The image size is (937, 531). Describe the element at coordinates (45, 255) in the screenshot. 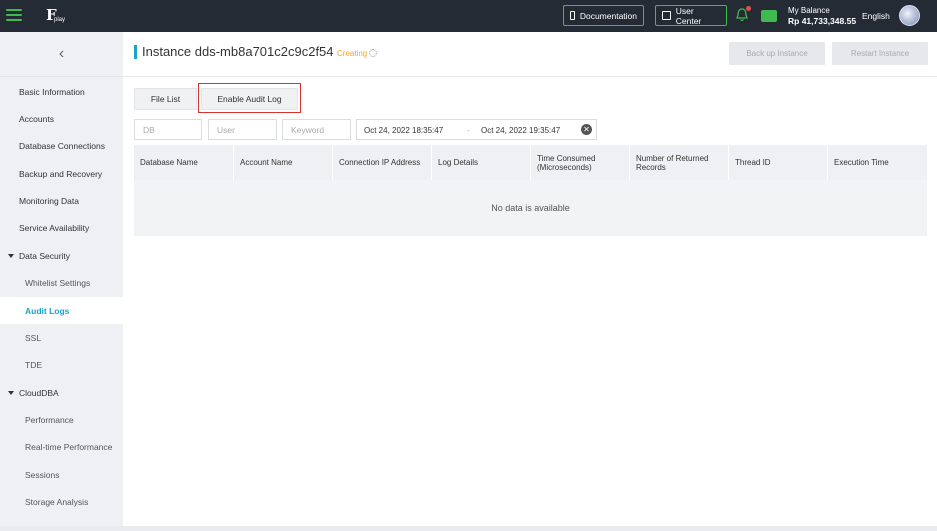

I see `sidebar-group-label: Data Security` at that location.